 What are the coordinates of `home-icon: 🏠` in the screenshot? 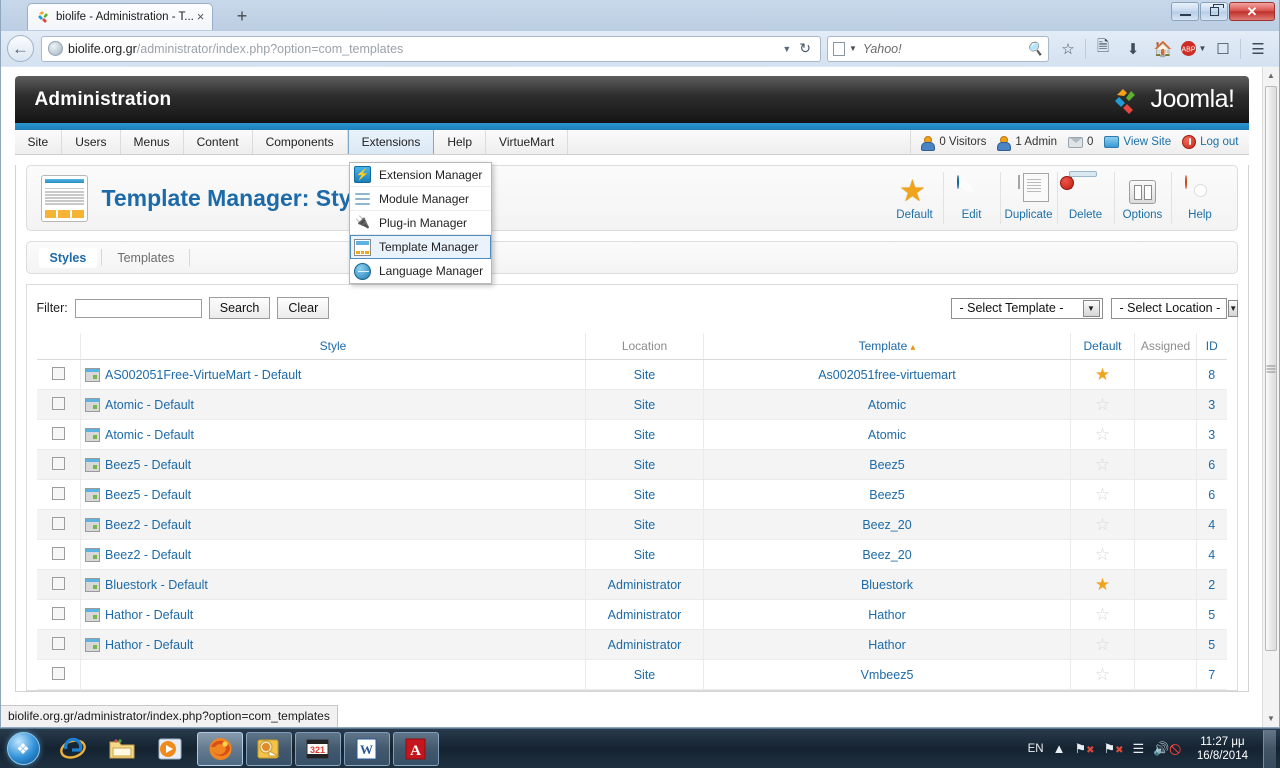 It's located at (1163, 49).